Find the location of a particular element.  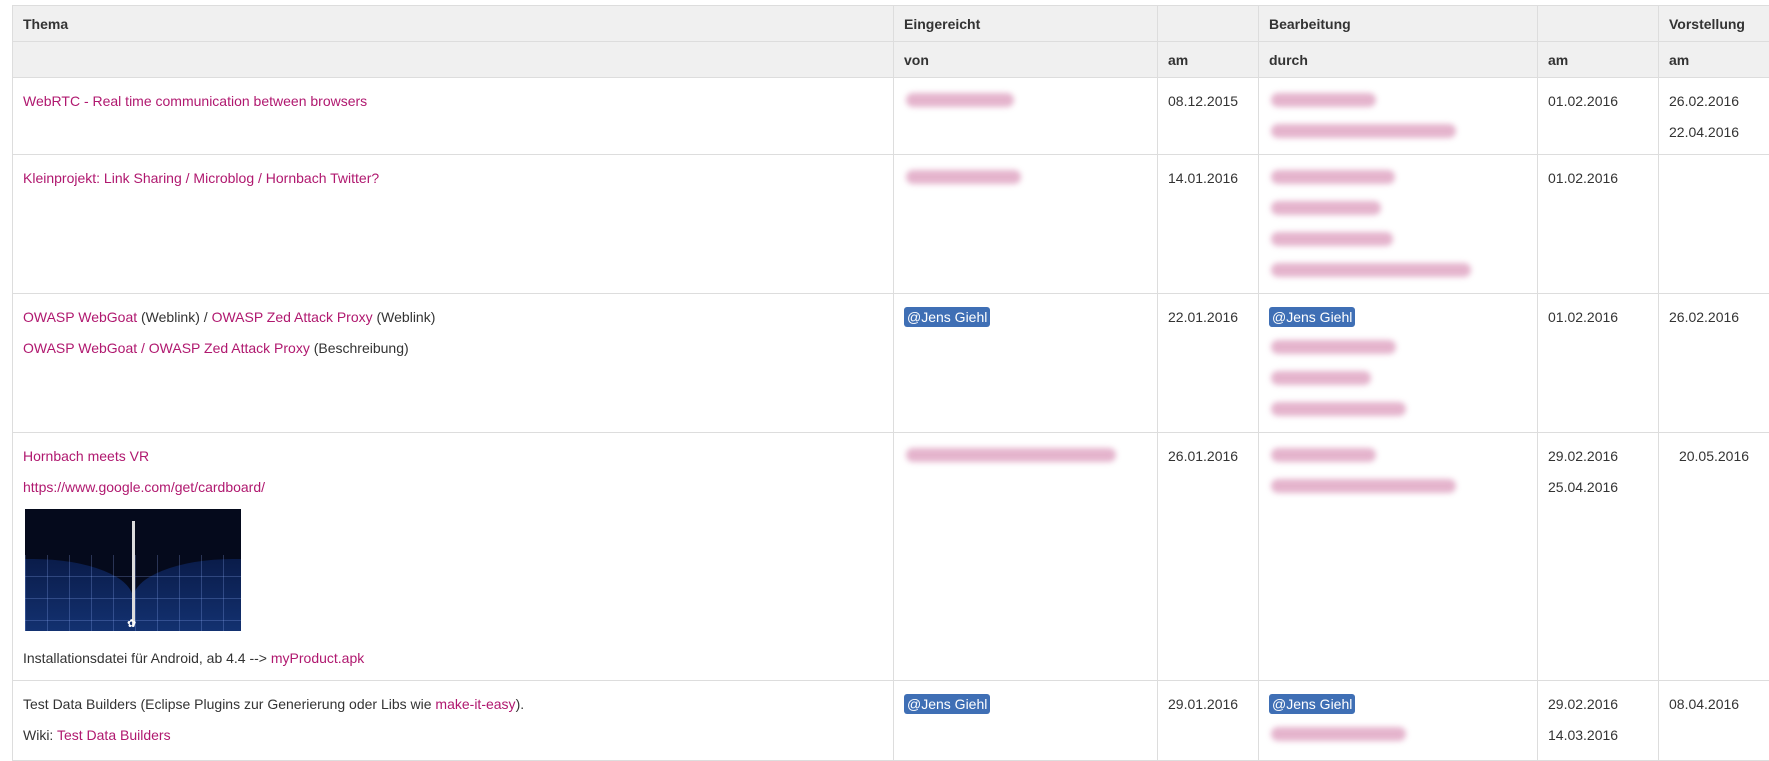

subheader-durch: durch is located at coordinates (1398, 60).